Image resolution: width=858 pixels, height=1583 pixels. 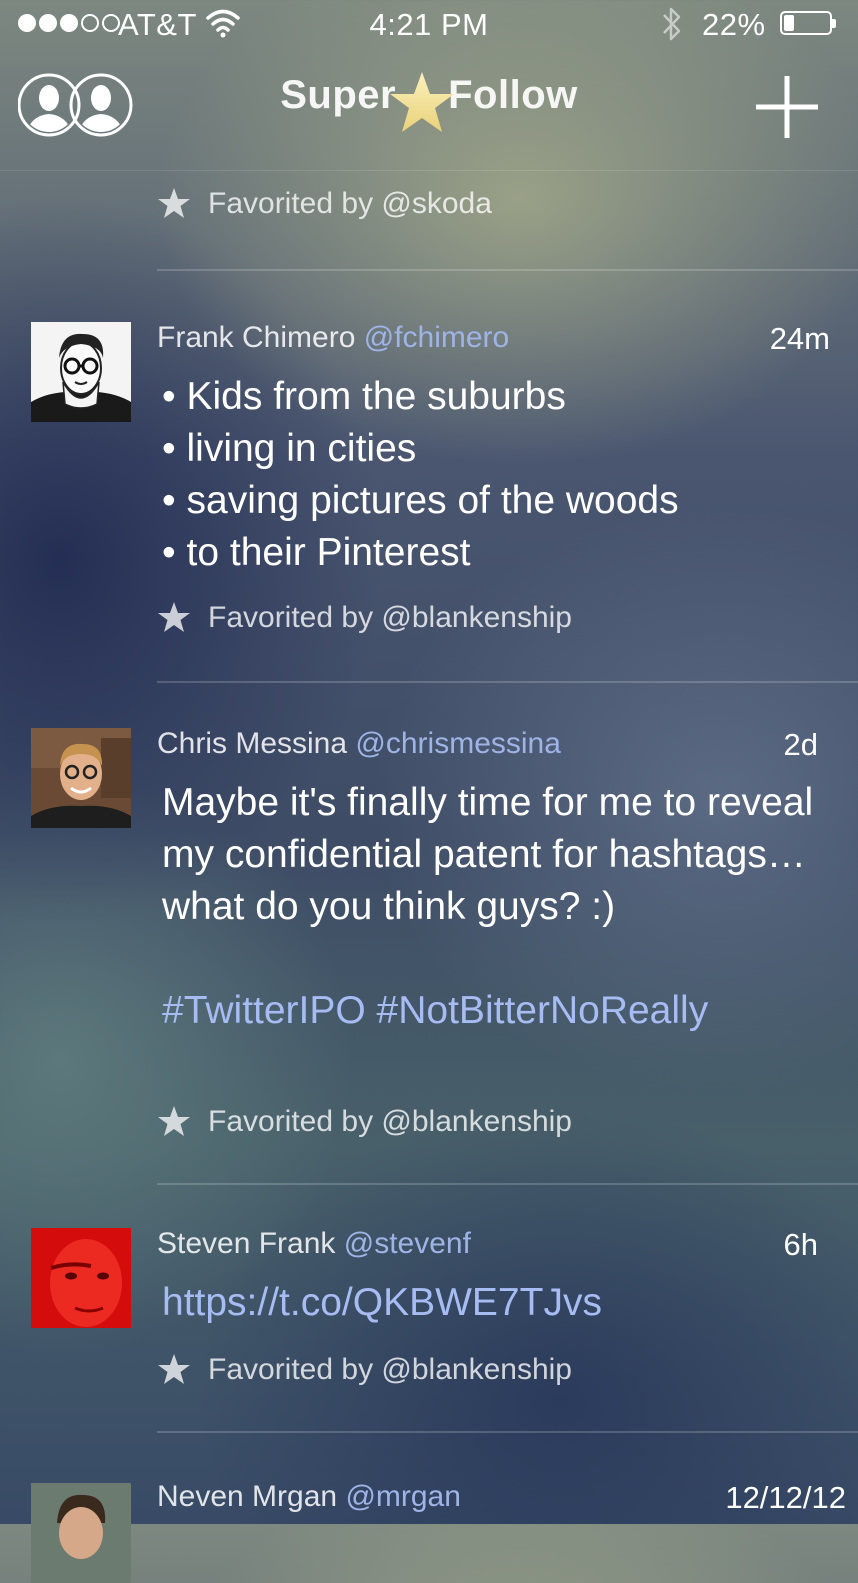 What do you see at coordinates (403, 1496) in the screenshot?
I see `tweet-handle: @mrgan` at bounding box center [403, 1496].